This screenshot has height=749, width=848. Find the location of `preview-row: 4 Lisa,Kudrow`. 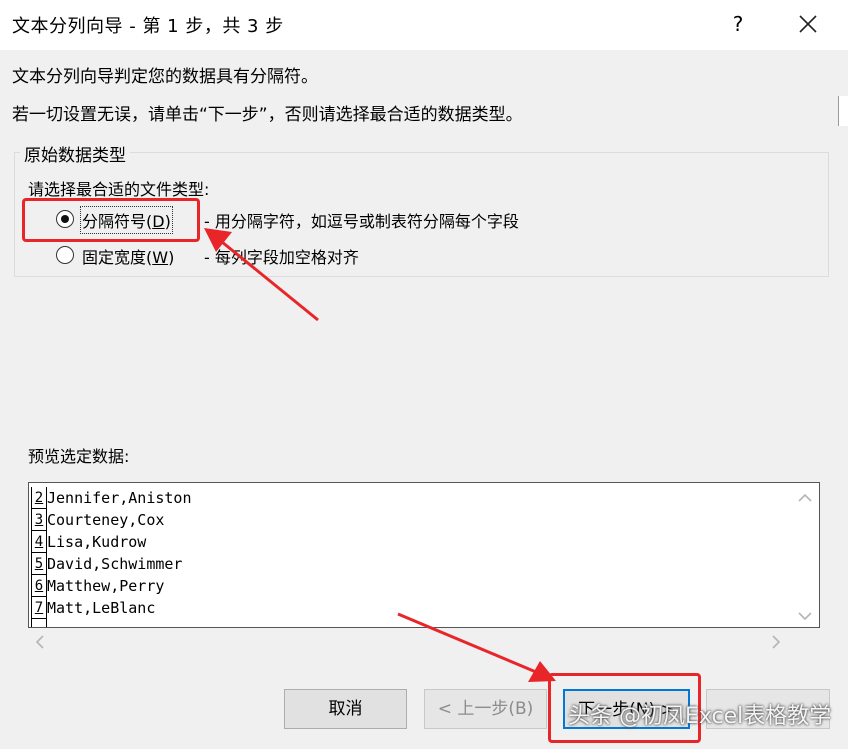

preview-row: 4 Lisa,Kudrow is located at coordinates (409, 542).